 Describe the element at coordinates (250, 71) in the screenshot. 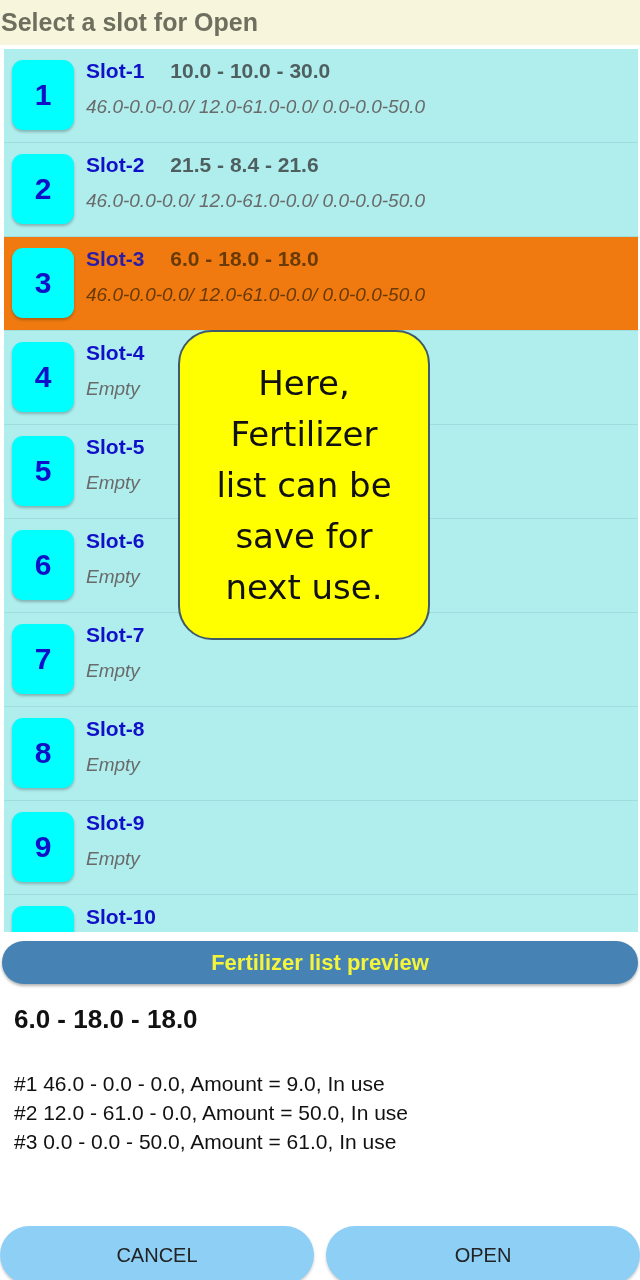

I see `slot-npk-value: 10.0 - 10.0 - 30.0` at that location.